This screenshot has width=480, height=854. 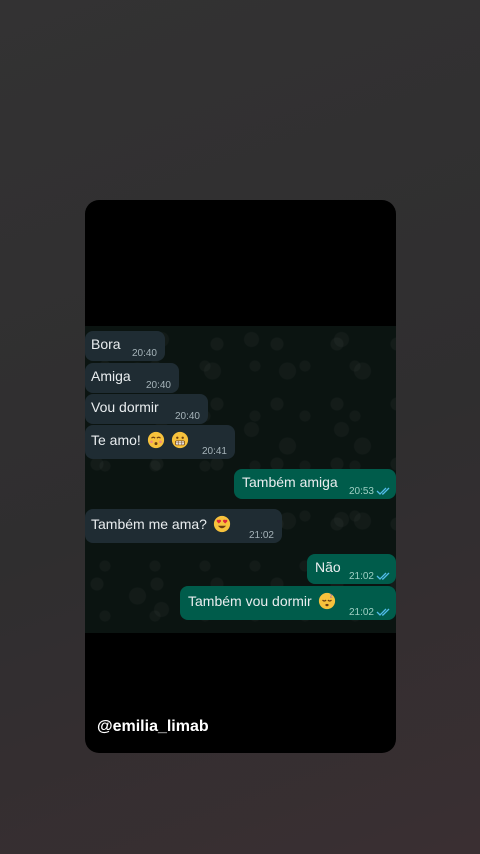 I want to click on message-content: Te amo!, so click(x=140, y=440).